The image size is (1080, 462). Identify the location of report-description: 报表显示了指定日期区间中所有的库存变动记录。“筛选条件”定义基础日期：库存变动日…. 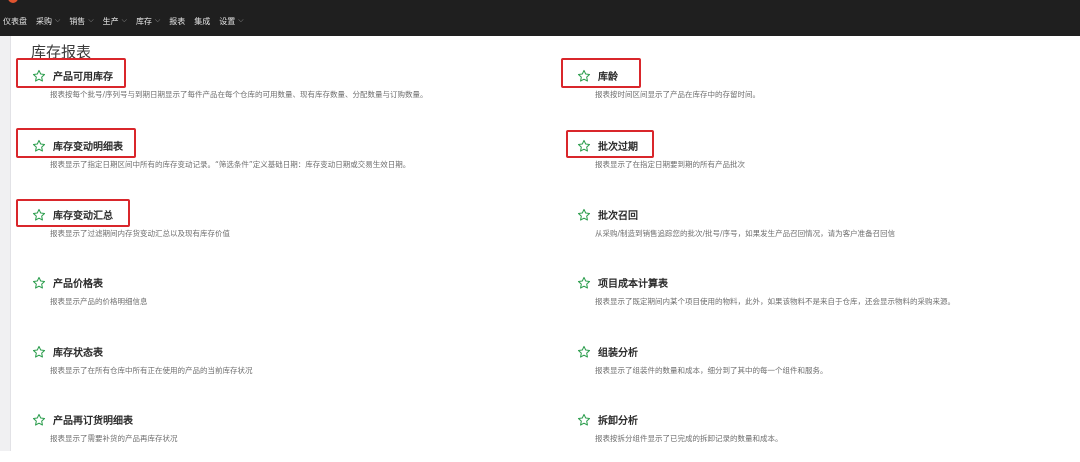
(230, 164).